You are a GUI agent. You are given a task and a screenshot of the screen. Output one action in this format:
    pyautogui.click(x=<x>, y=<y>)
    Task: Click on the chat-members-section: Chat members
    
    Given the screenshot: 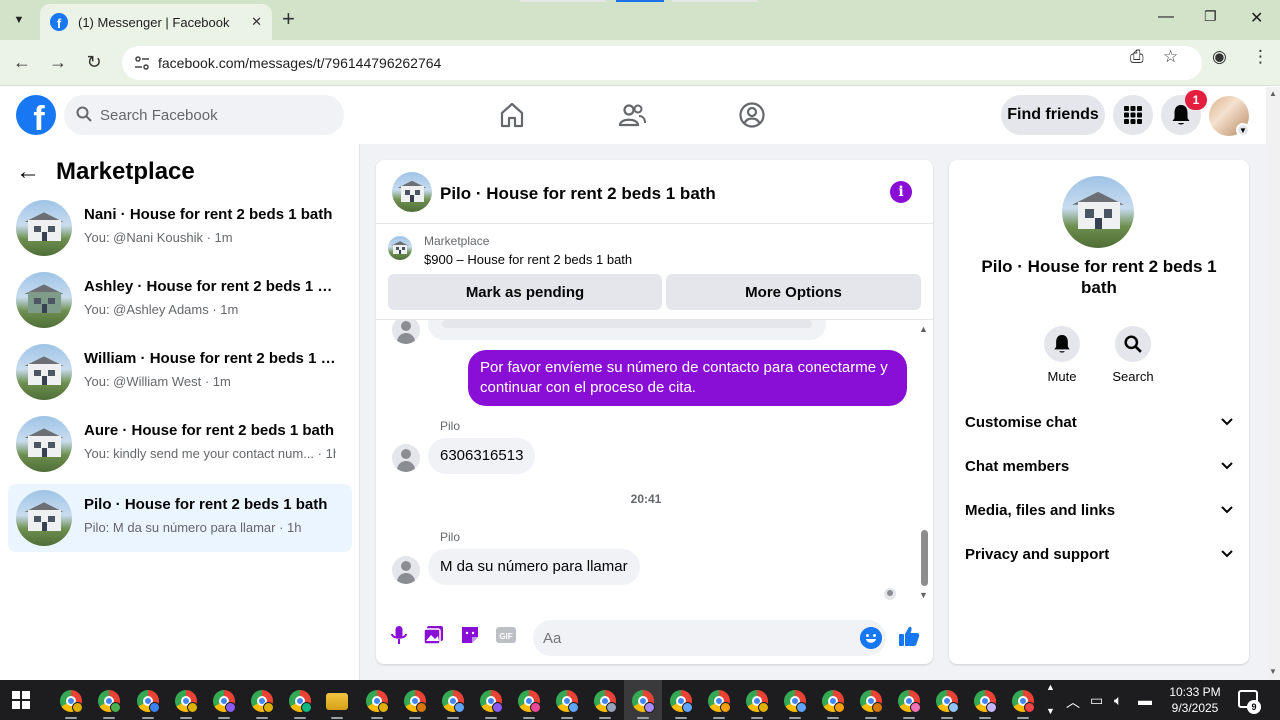 What is the action you would take?
    pyautogui.click(x=1099, y=466)
    